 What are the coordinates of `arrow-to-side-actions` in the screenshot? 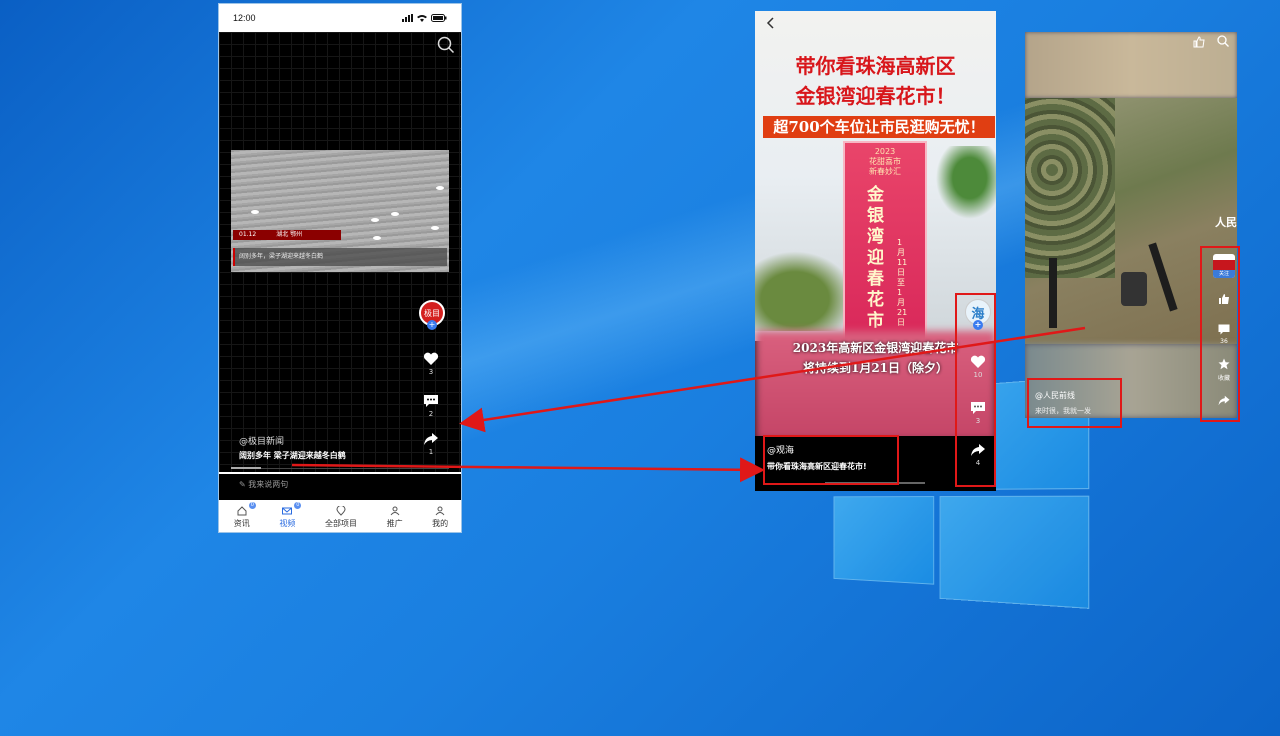 It's located at (772, 379).